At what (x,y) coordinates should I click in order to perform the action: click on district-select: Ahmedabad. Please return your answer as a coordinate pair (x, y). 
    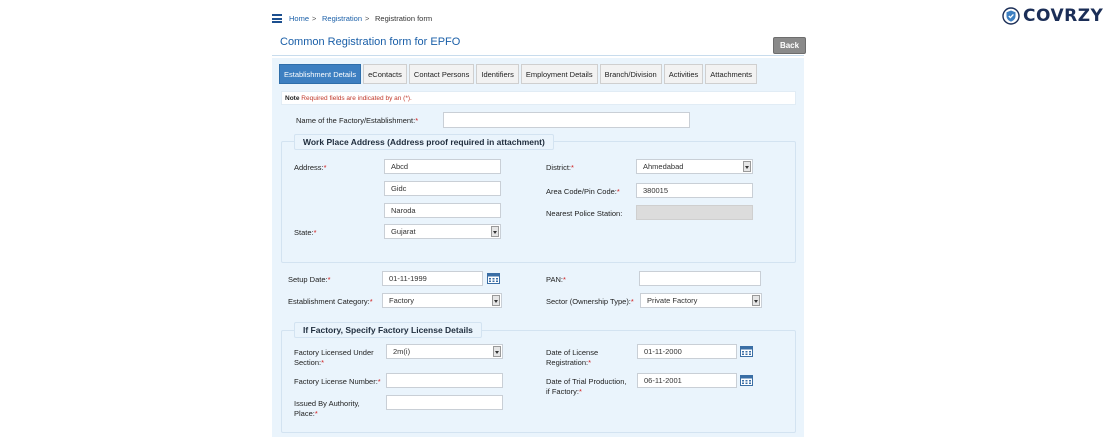
    Looking at the image, I should click on (694, 166).